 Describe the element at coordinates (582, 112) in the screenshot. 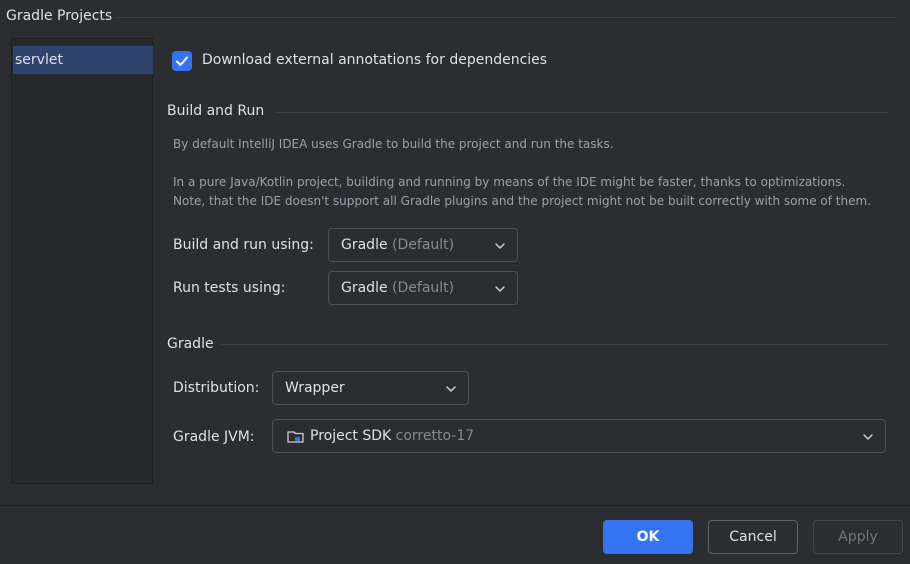

I see `build-and-run-separator` at that location.